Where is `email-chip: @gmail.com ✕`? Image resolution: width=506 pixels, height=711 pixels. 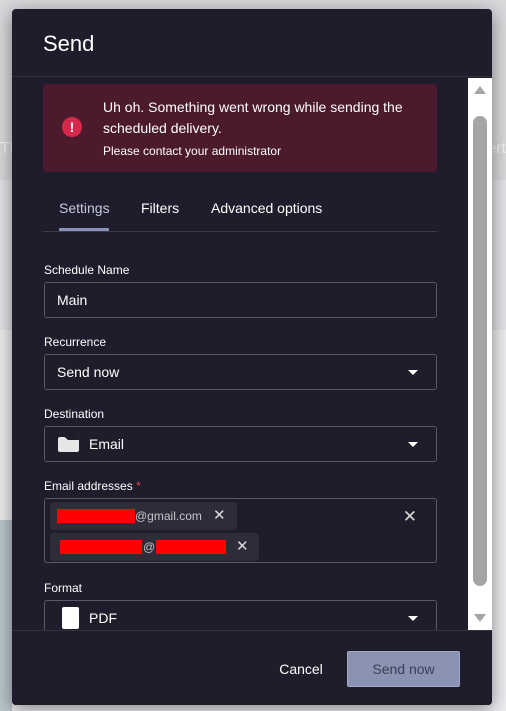 email-chip: @gmail.com ✕ is located at coordinates (143, 516).